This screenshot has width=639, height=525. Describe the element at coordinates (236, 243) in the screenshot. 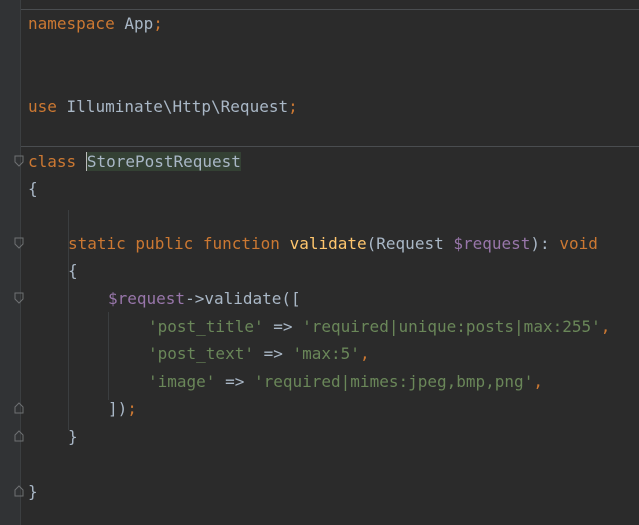

I see `keyword: function` at that location.